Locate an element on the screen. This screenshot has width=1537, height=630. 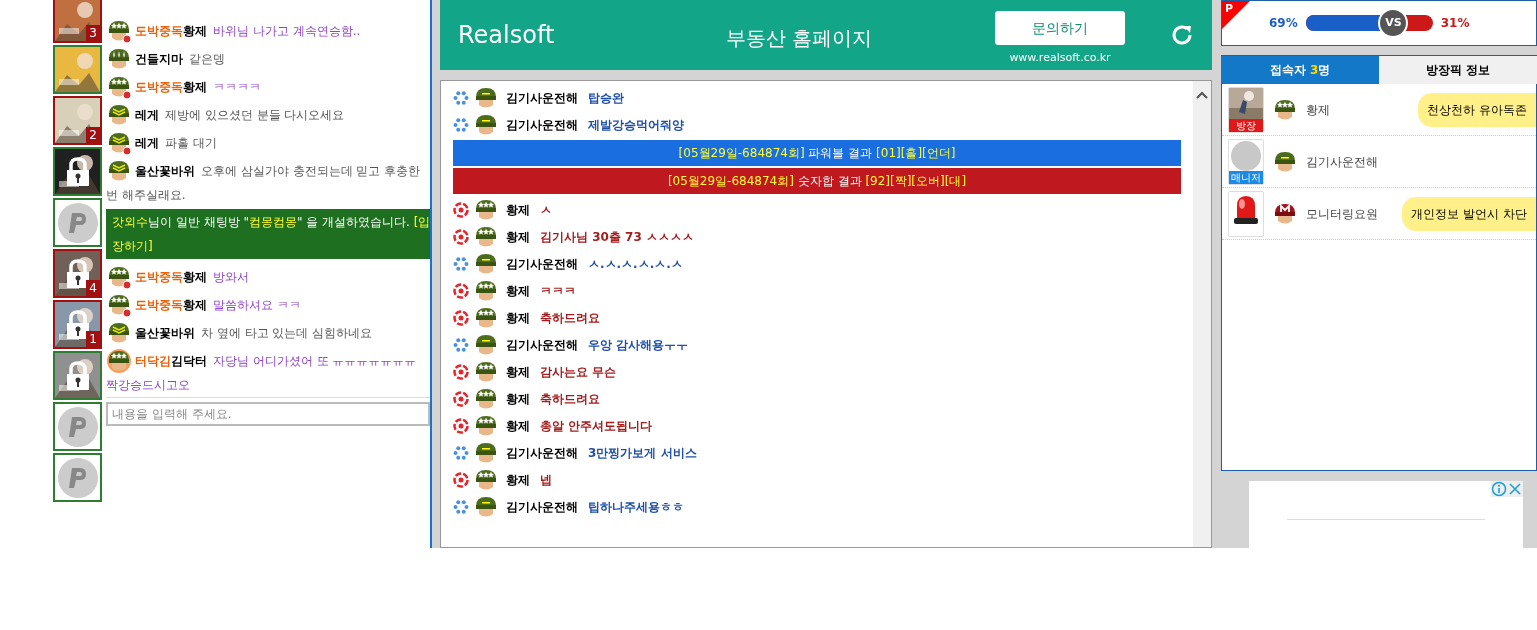
ad-banner: Realsoft 부동산 홈페이지 문의하기 www.realsoft.co.kr is located at coordinates (826, 35).